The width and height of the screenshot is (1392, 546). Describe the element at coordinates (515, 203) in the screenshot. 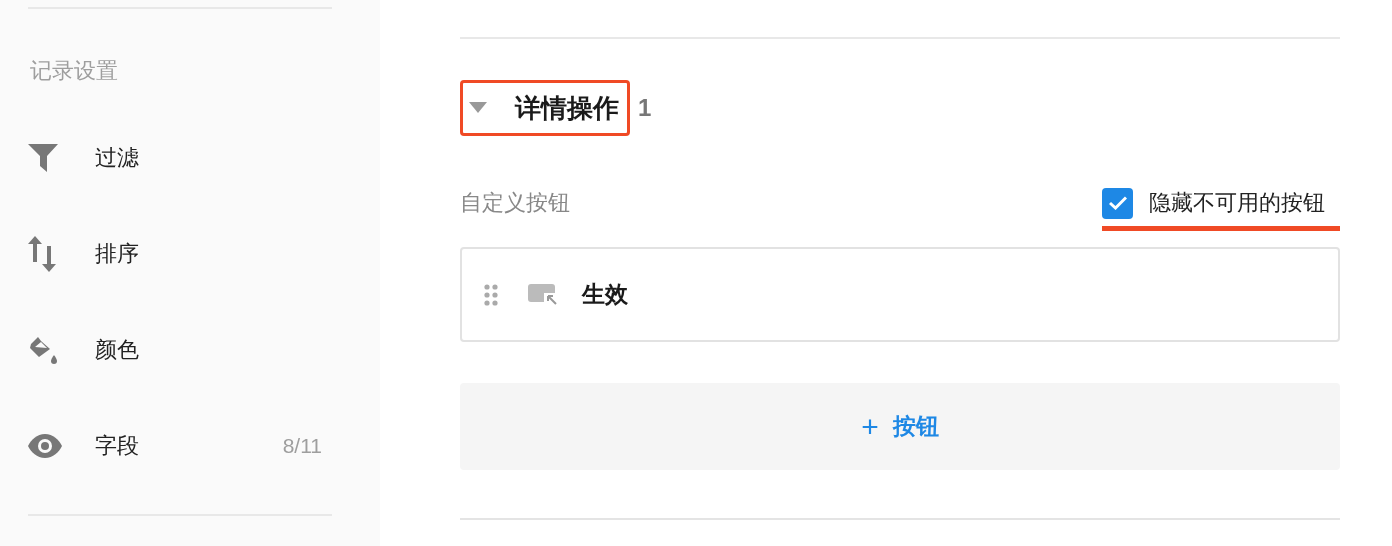

I see `custom-buttons-label: 自定义按钮` at that location.